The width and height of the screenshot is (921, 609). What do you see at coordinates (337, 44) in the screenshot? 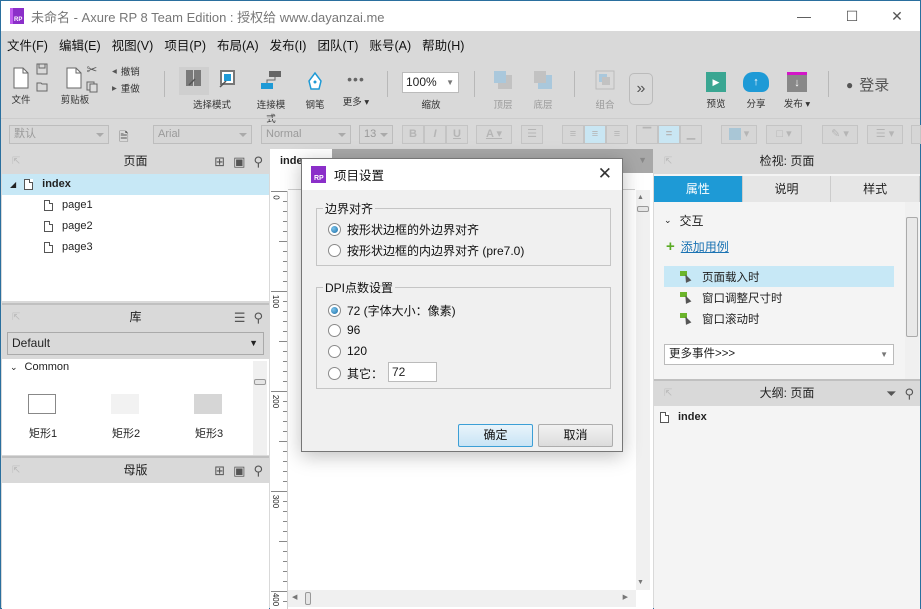
I see `menu-team: 团队(T)` at bounding box center [337, 44].